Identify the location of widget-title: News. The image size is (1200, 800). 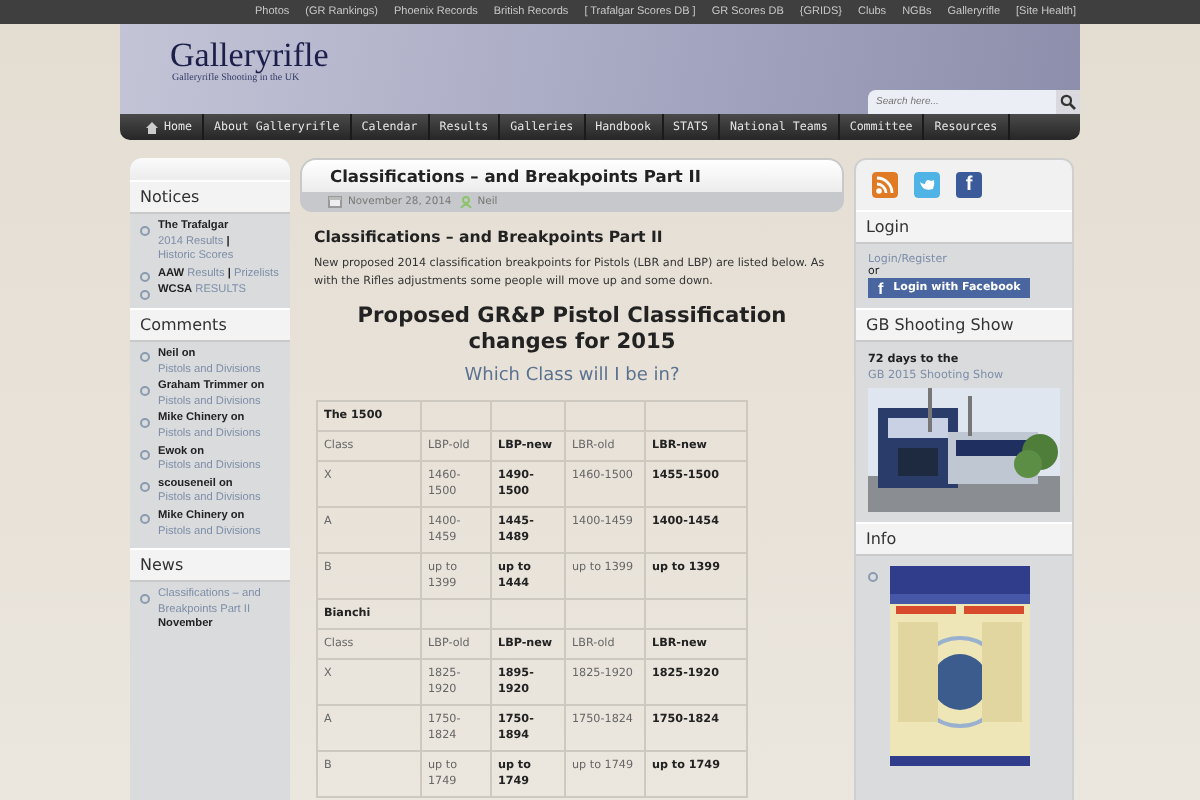
(210, 565).